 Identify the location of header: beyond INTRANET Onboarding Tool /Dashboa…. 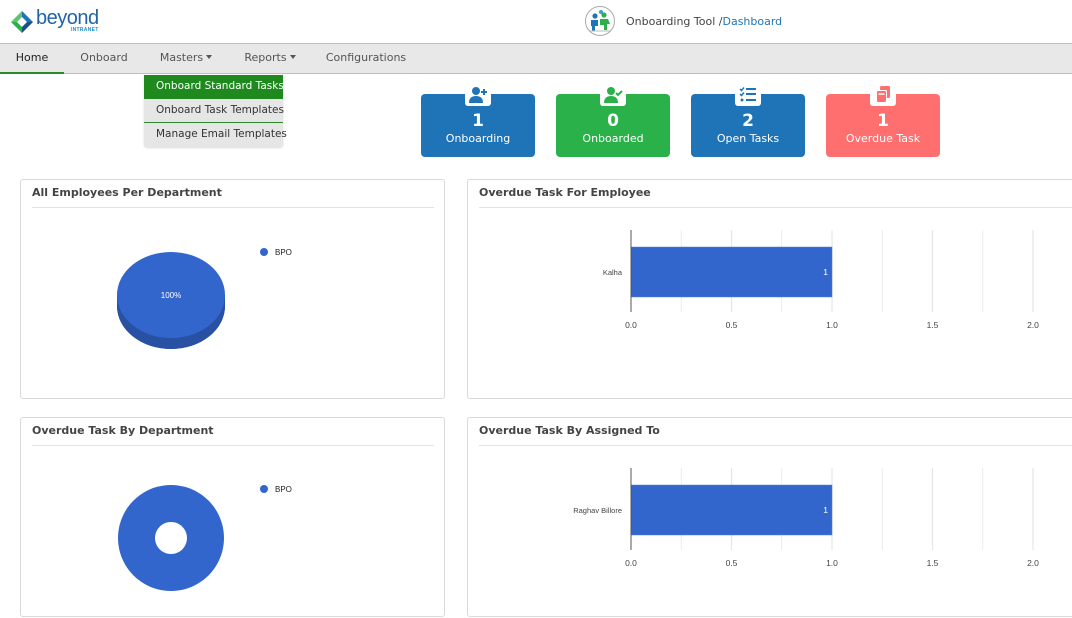
(536, 21).